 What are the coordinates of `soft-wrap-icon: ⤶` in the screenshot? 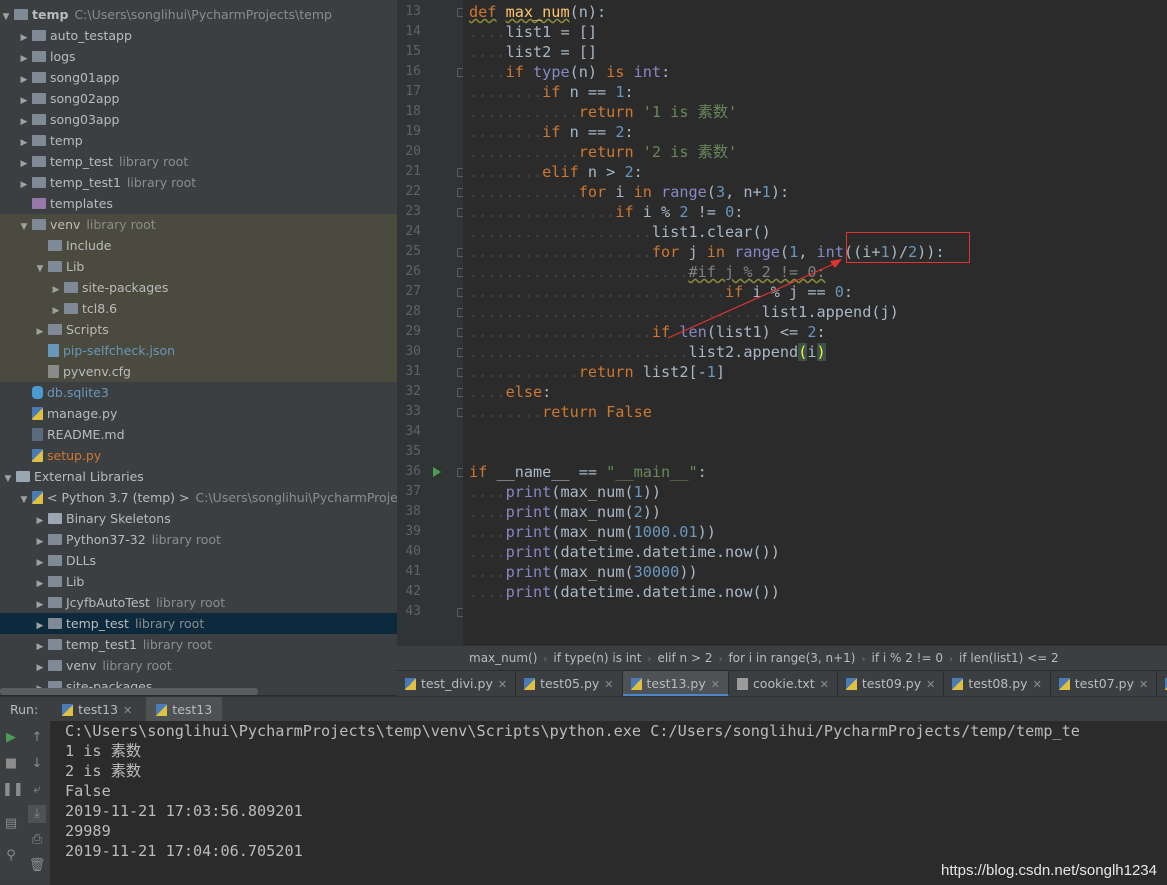 It's located at (37, 790).